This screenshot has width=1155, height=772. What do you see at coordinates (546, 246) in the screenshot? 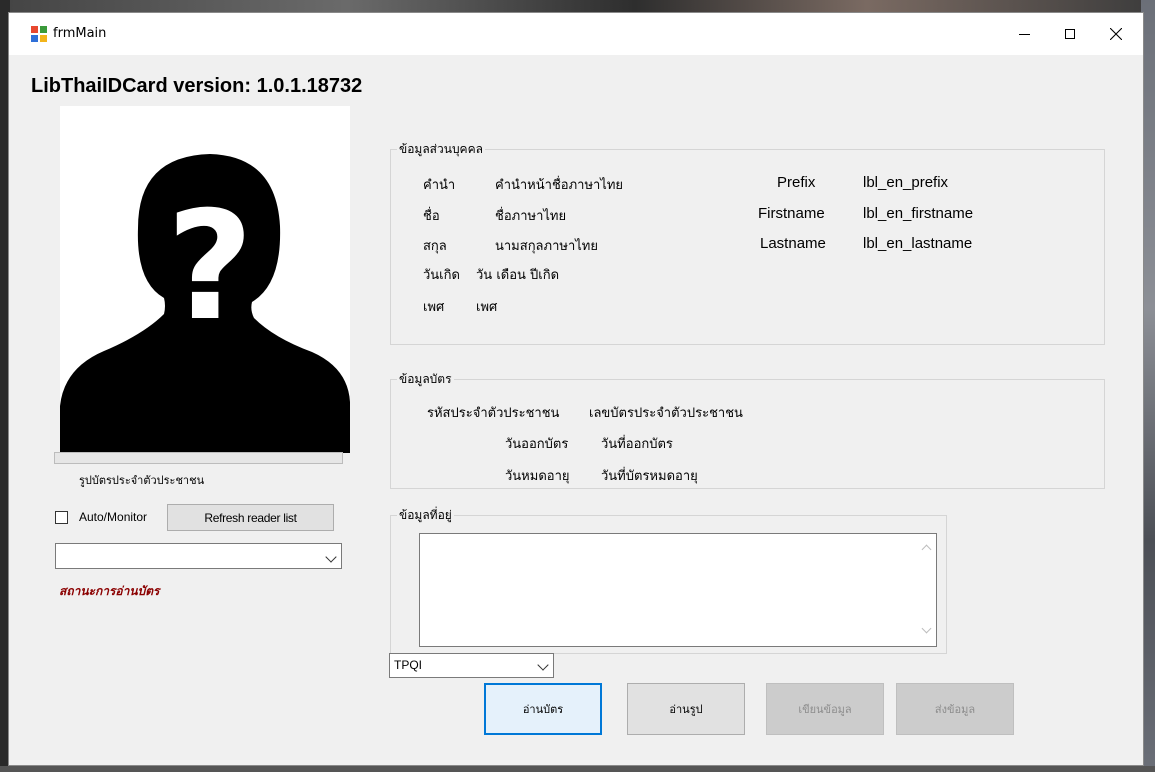
I see `thai-lastname-value: นามสกุลภาษาไทย` at bounding box center [546, 246].